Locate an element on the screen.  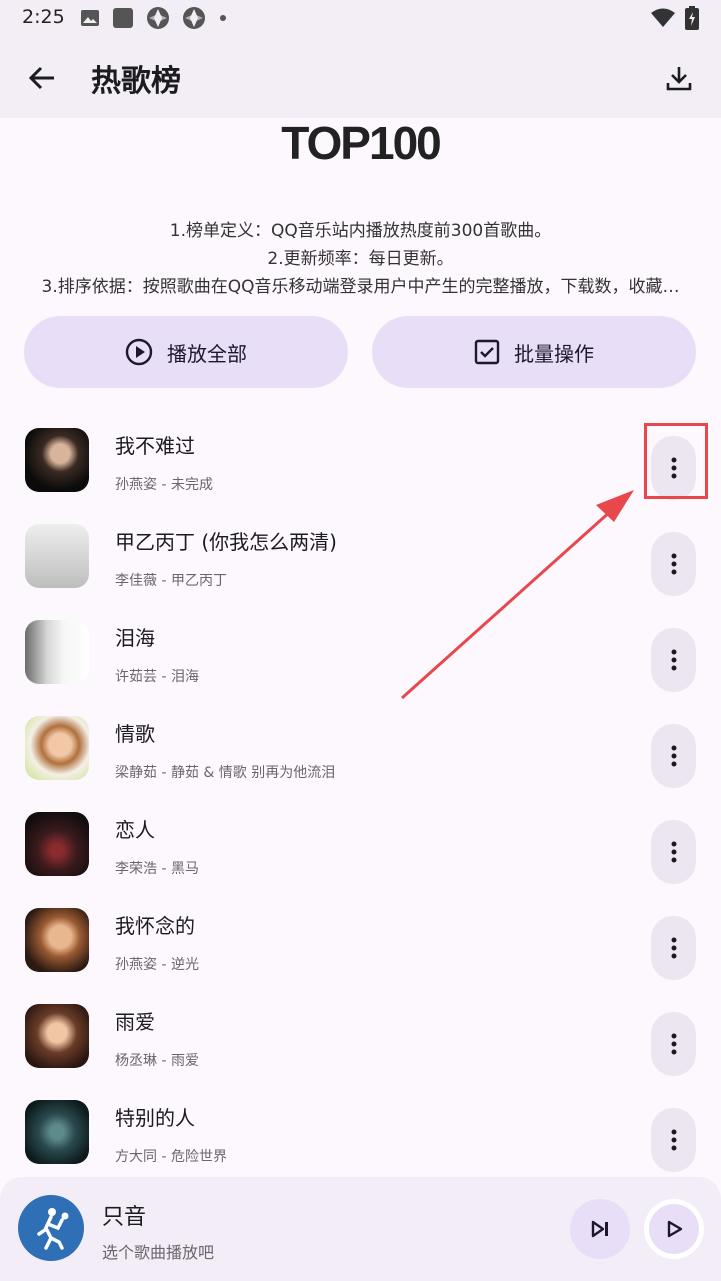
description-line-1: 1.榜单定义：QQ音乐站内播放热度前300首歌曲。 is located at coordinates (360, 231).